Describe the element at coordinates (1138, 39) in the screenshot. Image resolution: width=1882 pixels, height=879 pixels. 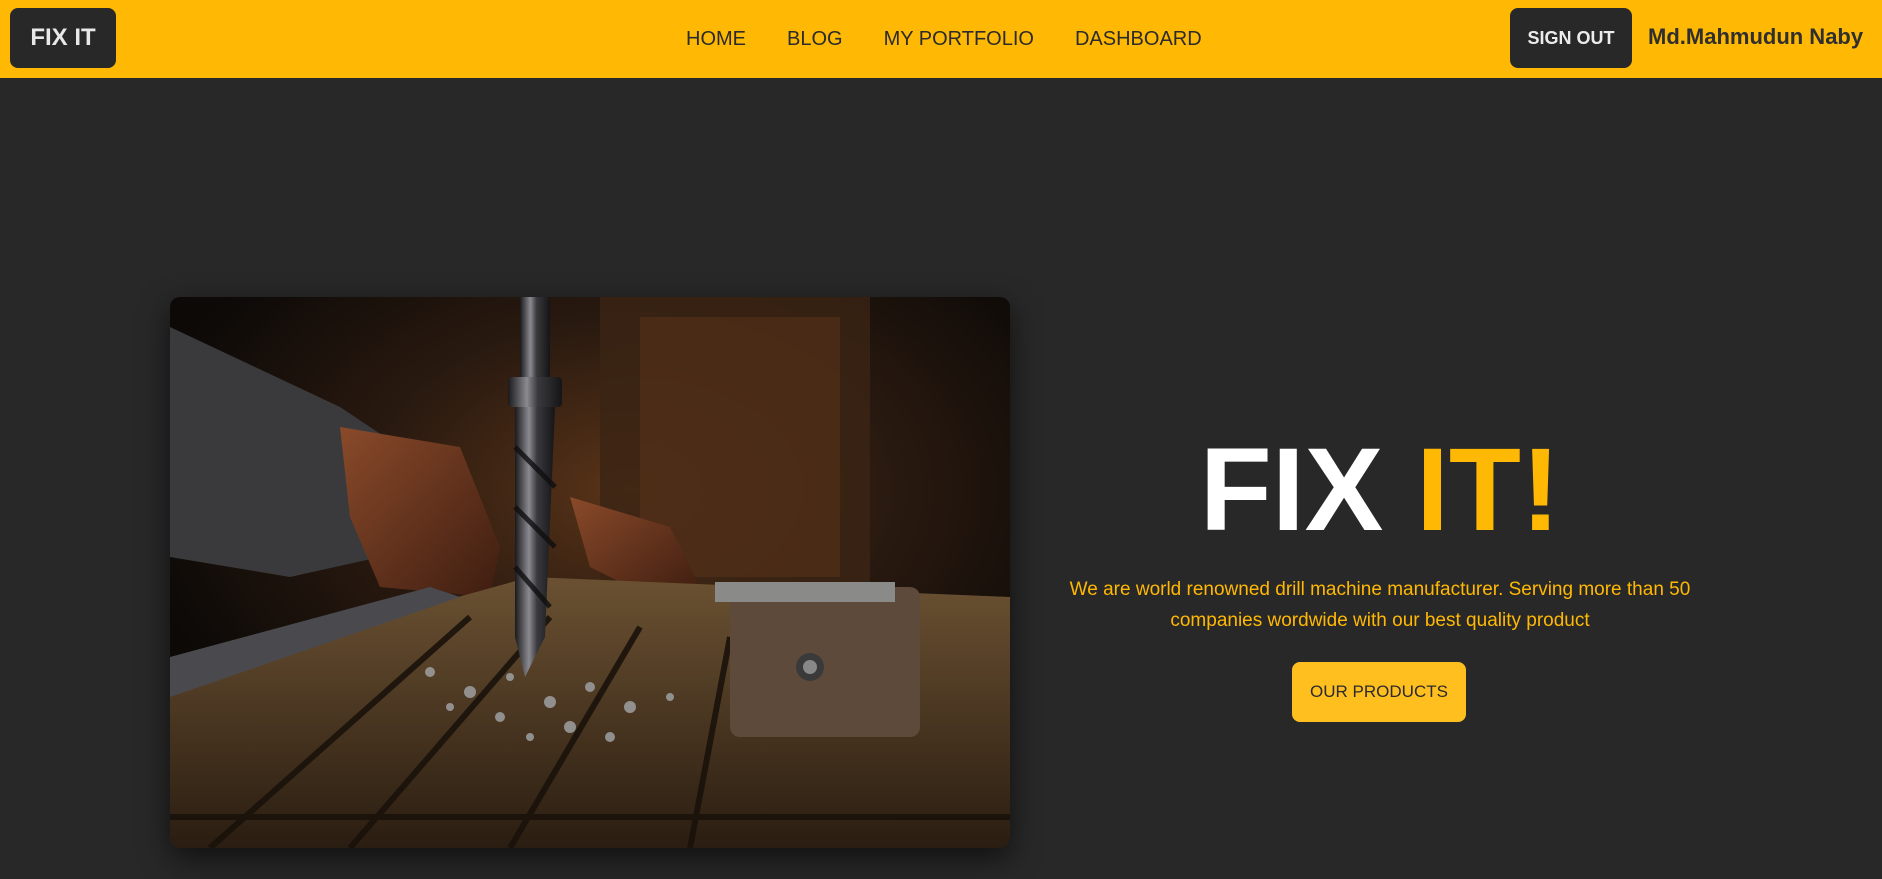
I see `nav-item-dashboard: DASHBOARD` at that location.